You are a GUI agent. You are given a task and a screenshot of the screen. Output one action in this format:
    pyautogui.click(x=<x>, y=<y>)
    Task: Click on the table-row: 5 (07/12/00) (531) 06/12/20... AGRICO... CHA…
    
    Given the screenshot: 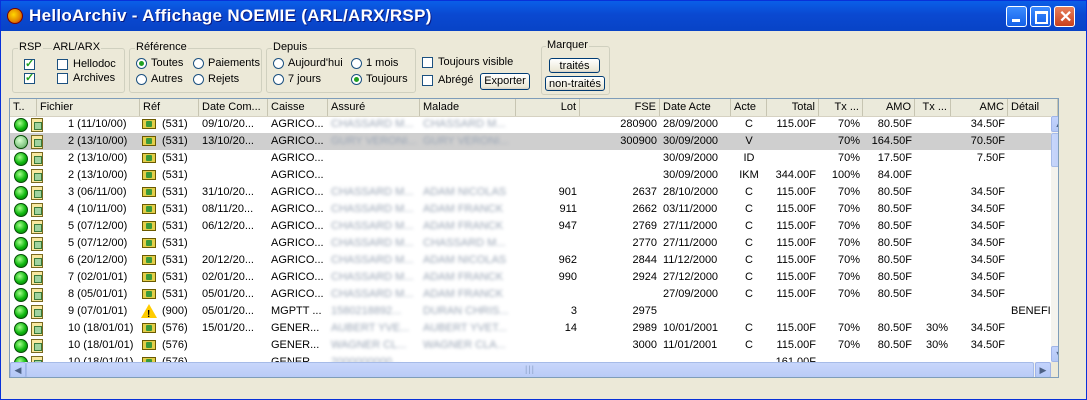 What is the action you would take?
    pyautogui.click(x=534, y=226)
    